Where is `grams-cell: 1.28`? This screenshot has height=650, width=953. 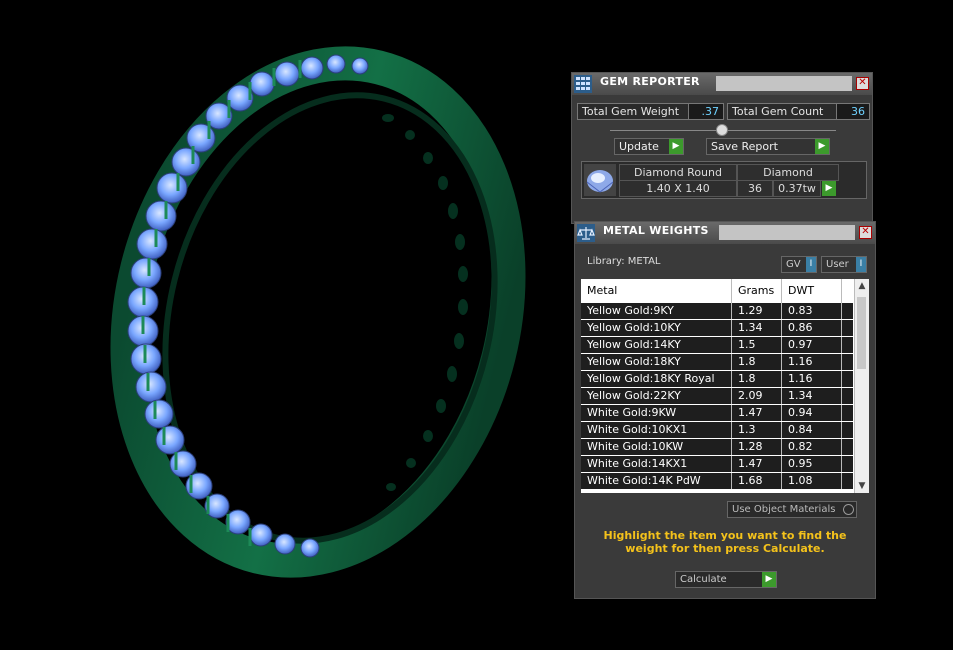 grams-cell: 1.28 is located at coordinates (757, 447).